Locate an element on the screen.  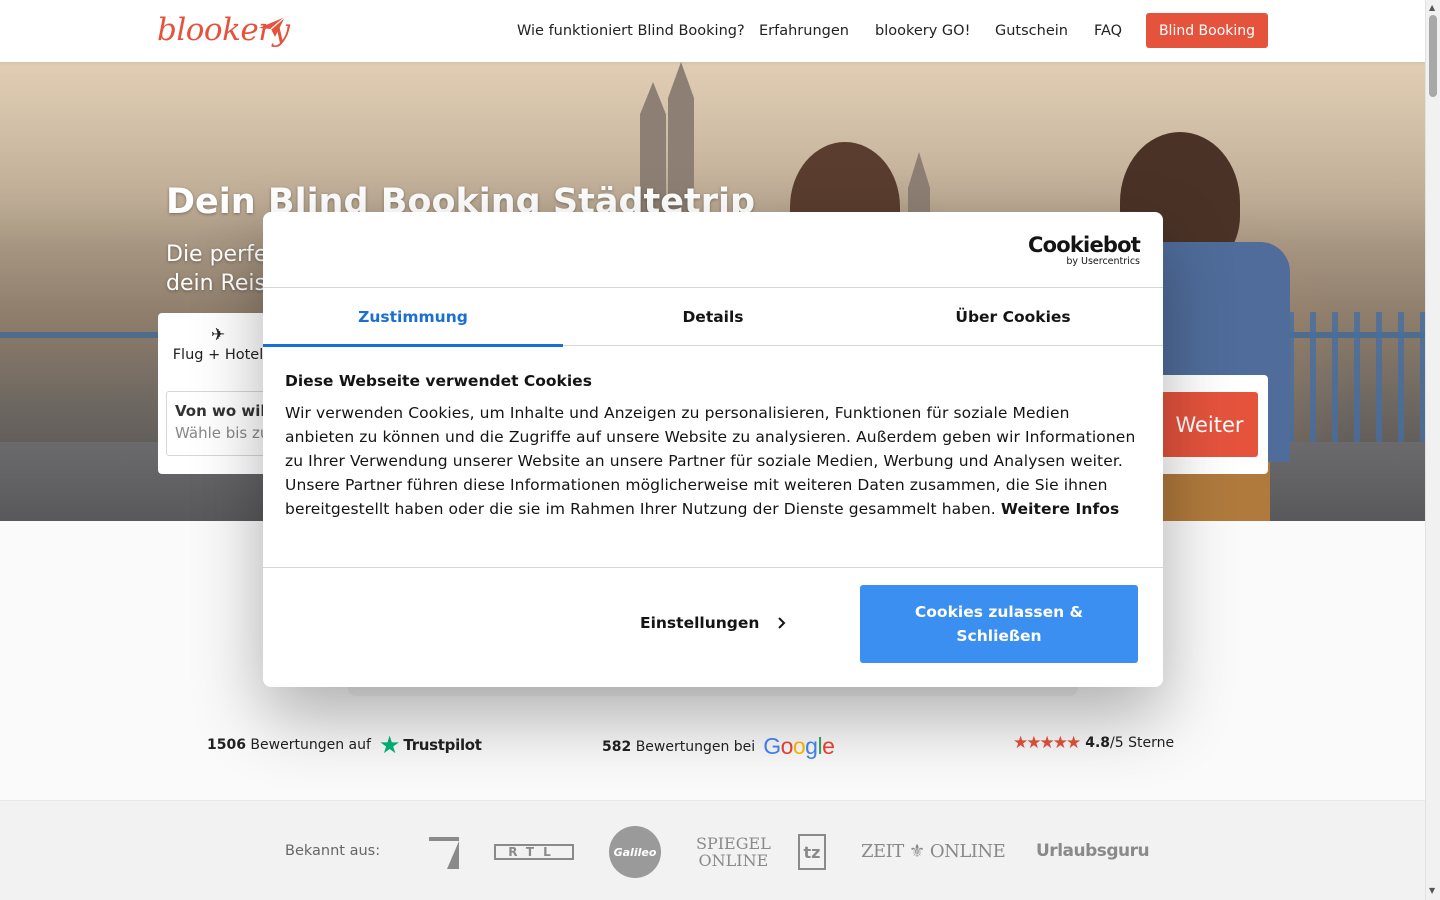
tab-details: Details is located at coordinates (713, 317).